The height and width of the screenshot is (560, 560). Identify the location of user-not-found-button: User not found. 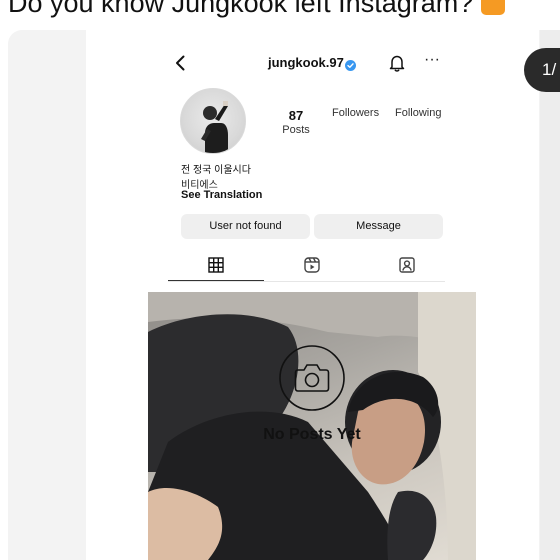
(245, 226).